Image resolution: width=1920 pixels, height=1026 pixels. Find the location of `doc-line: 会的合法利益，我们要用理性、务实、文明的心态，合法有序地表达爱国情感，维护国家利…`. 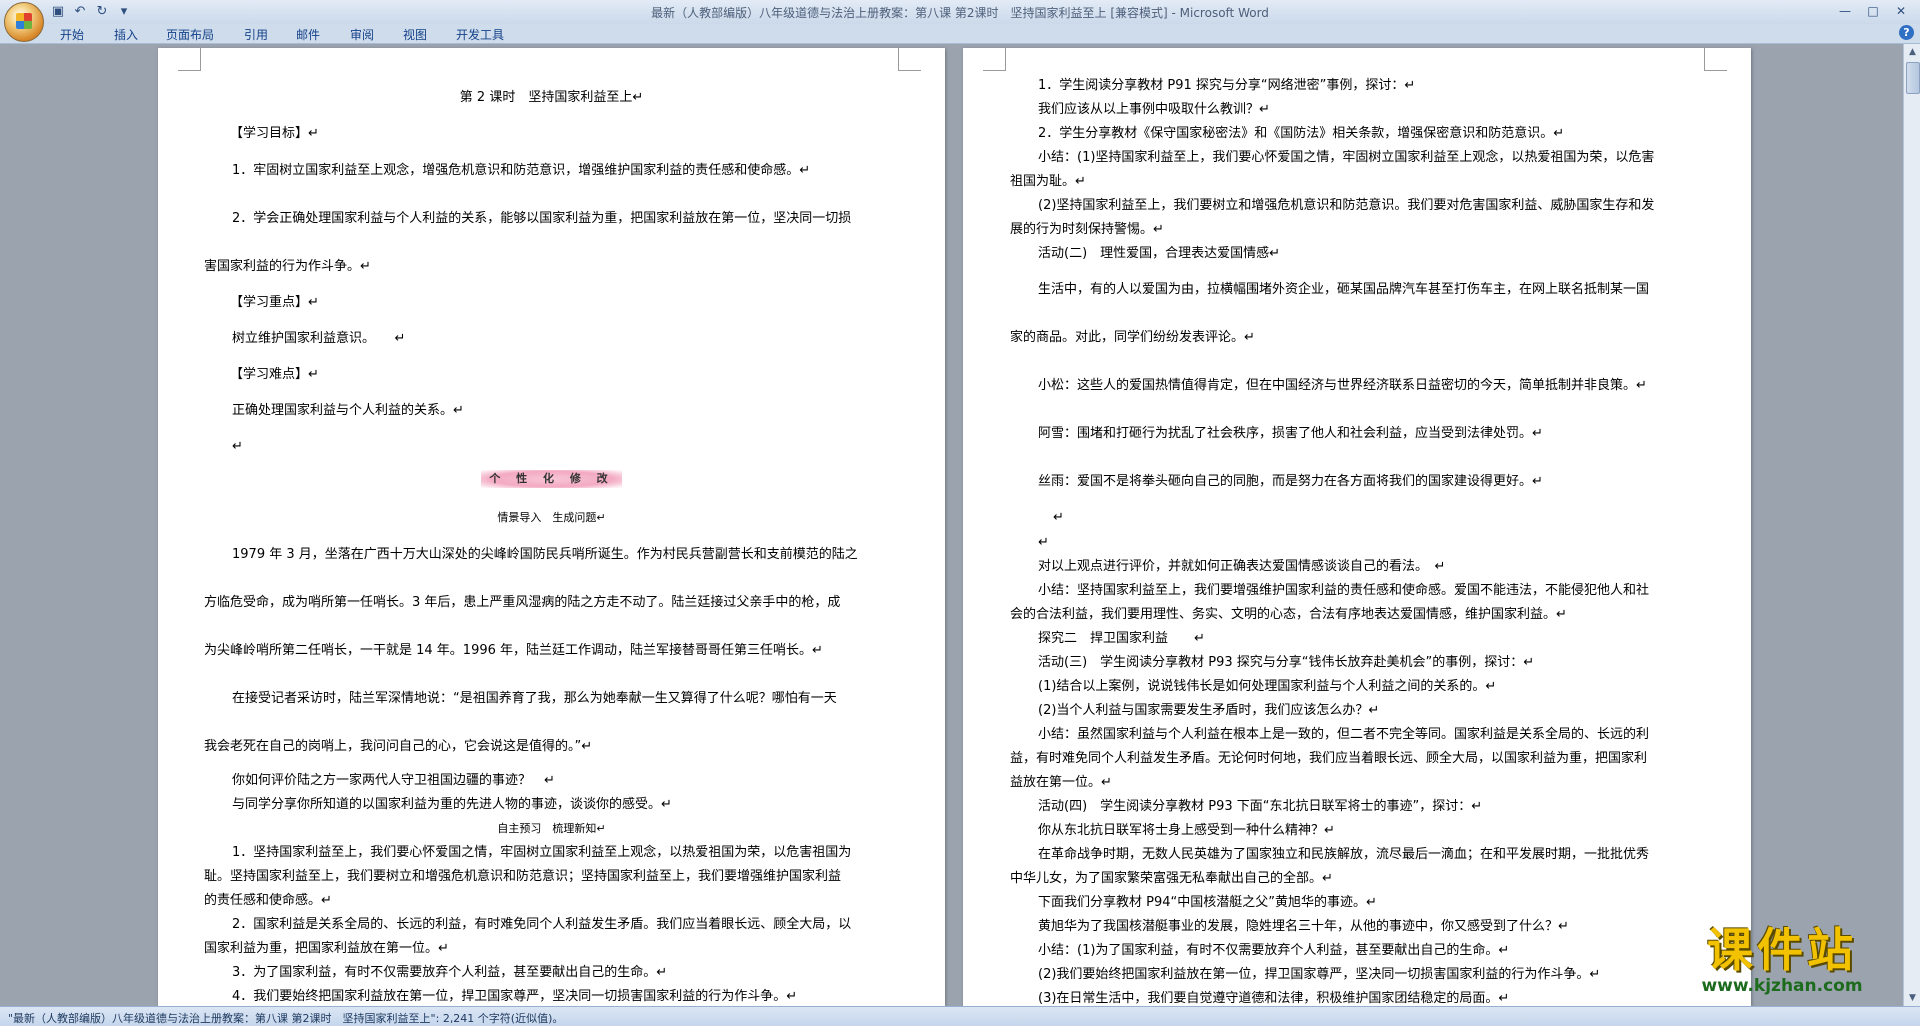

doc-line: 会的合法利益，我们要用理性、务实、文明的心态，合法有序地表达爱国情感，维护国家利… is located at coordinates (1288, 614).